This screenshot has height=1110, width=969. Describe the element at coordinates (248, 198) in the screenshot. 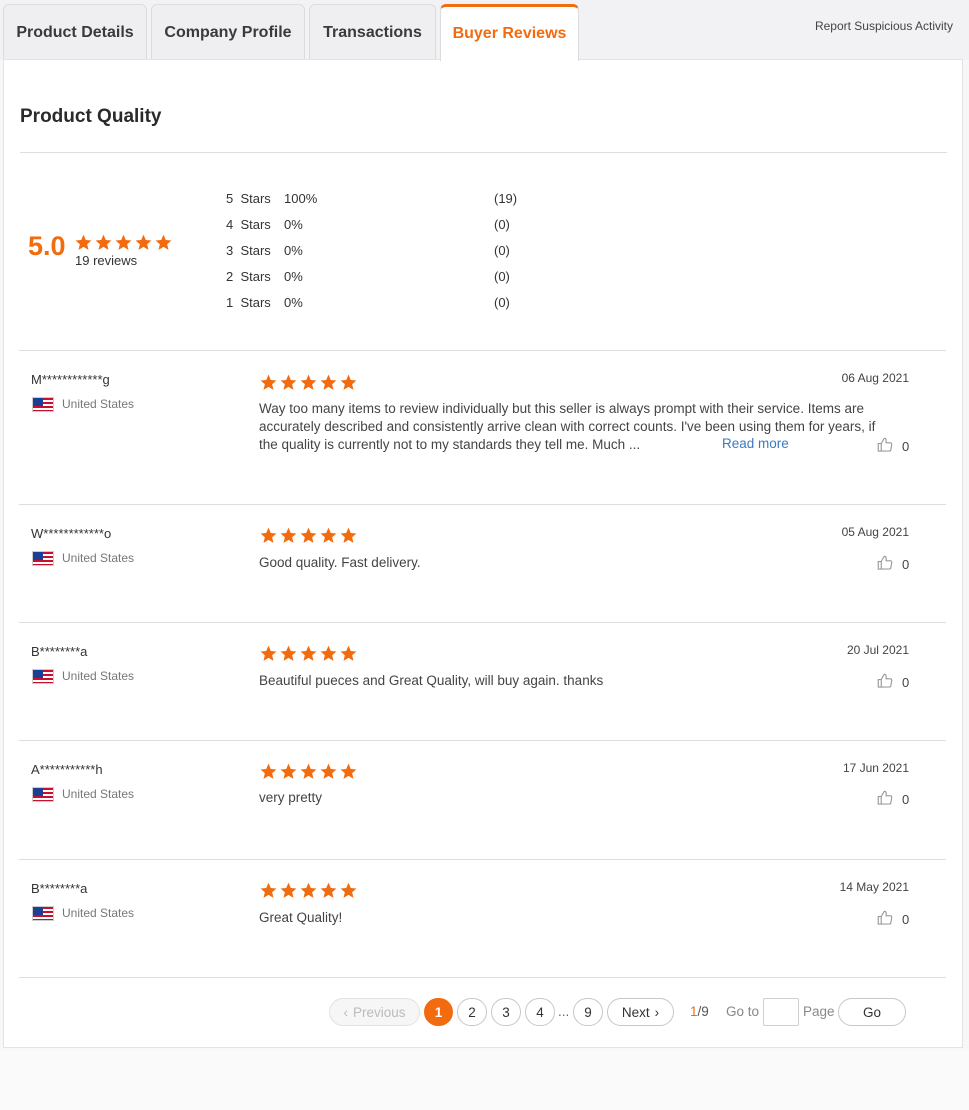

I see `distribution-label: 5 Stars` at that location.